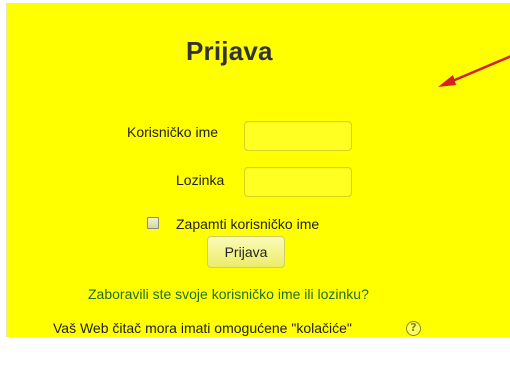  What do you see at coordinates (229, 51) in the screenshot?
I see `page-title: Prijava` at bounding box center [229, 51].